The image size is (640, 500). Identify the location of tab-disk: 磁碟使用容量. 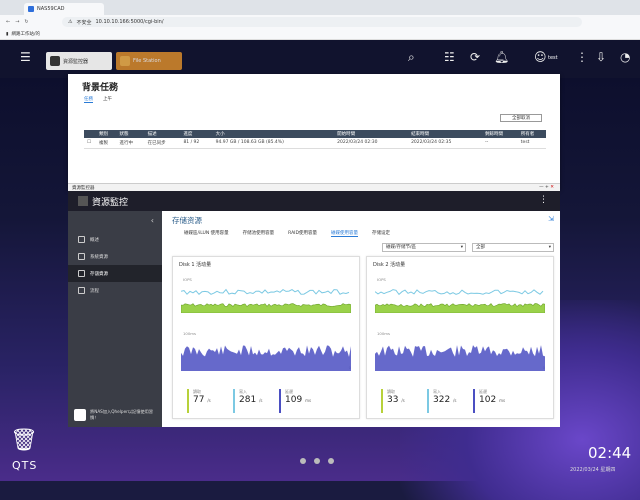
(344, 233).